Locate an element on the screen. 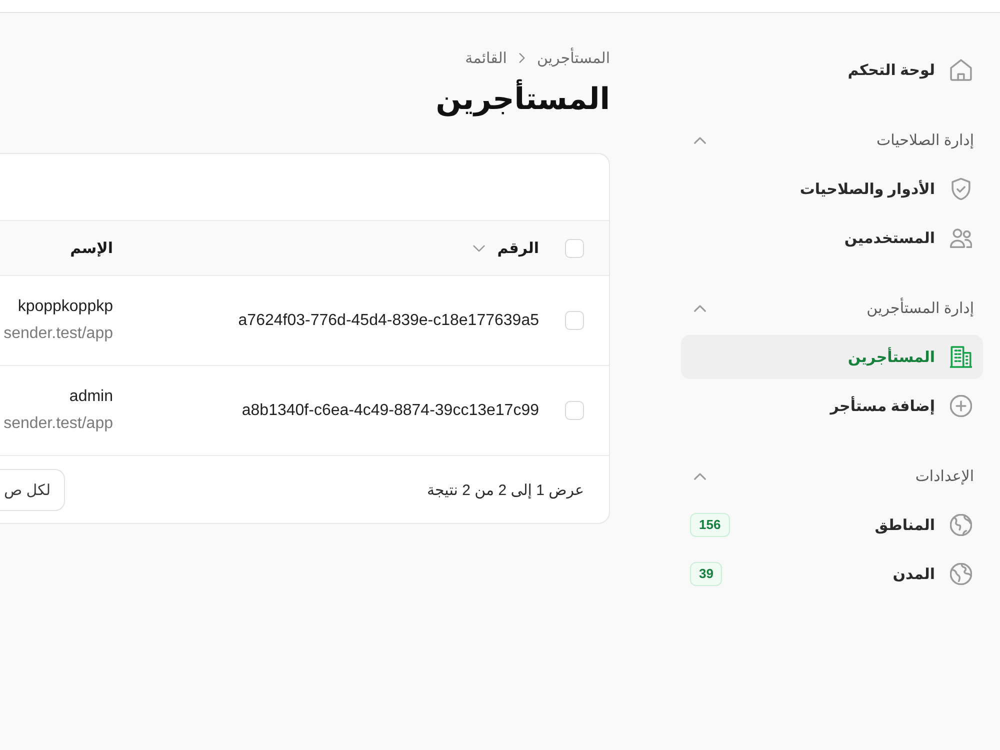 The width and height of the screenshot is (1000, 750). shield-check-icon is located at coordinates (961, 189).